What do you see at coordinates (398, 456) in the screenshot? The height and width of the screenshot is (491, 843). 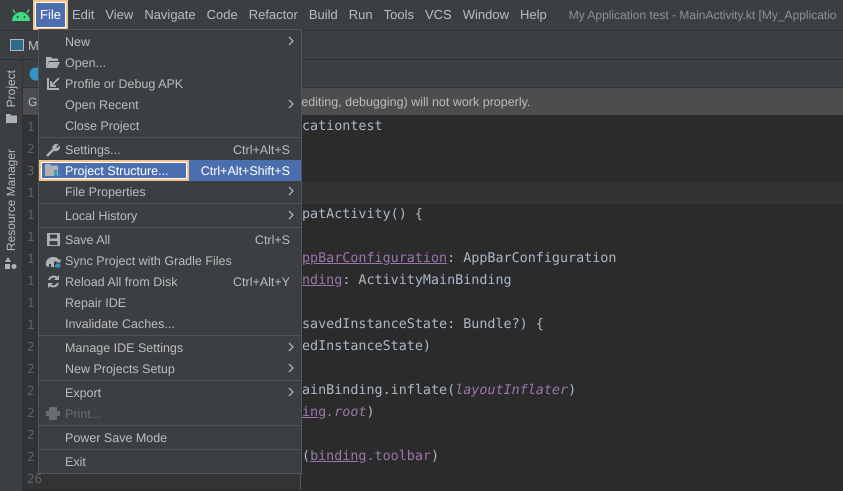 I see `property-name: .toolbar` at bounding box center [398, 456].